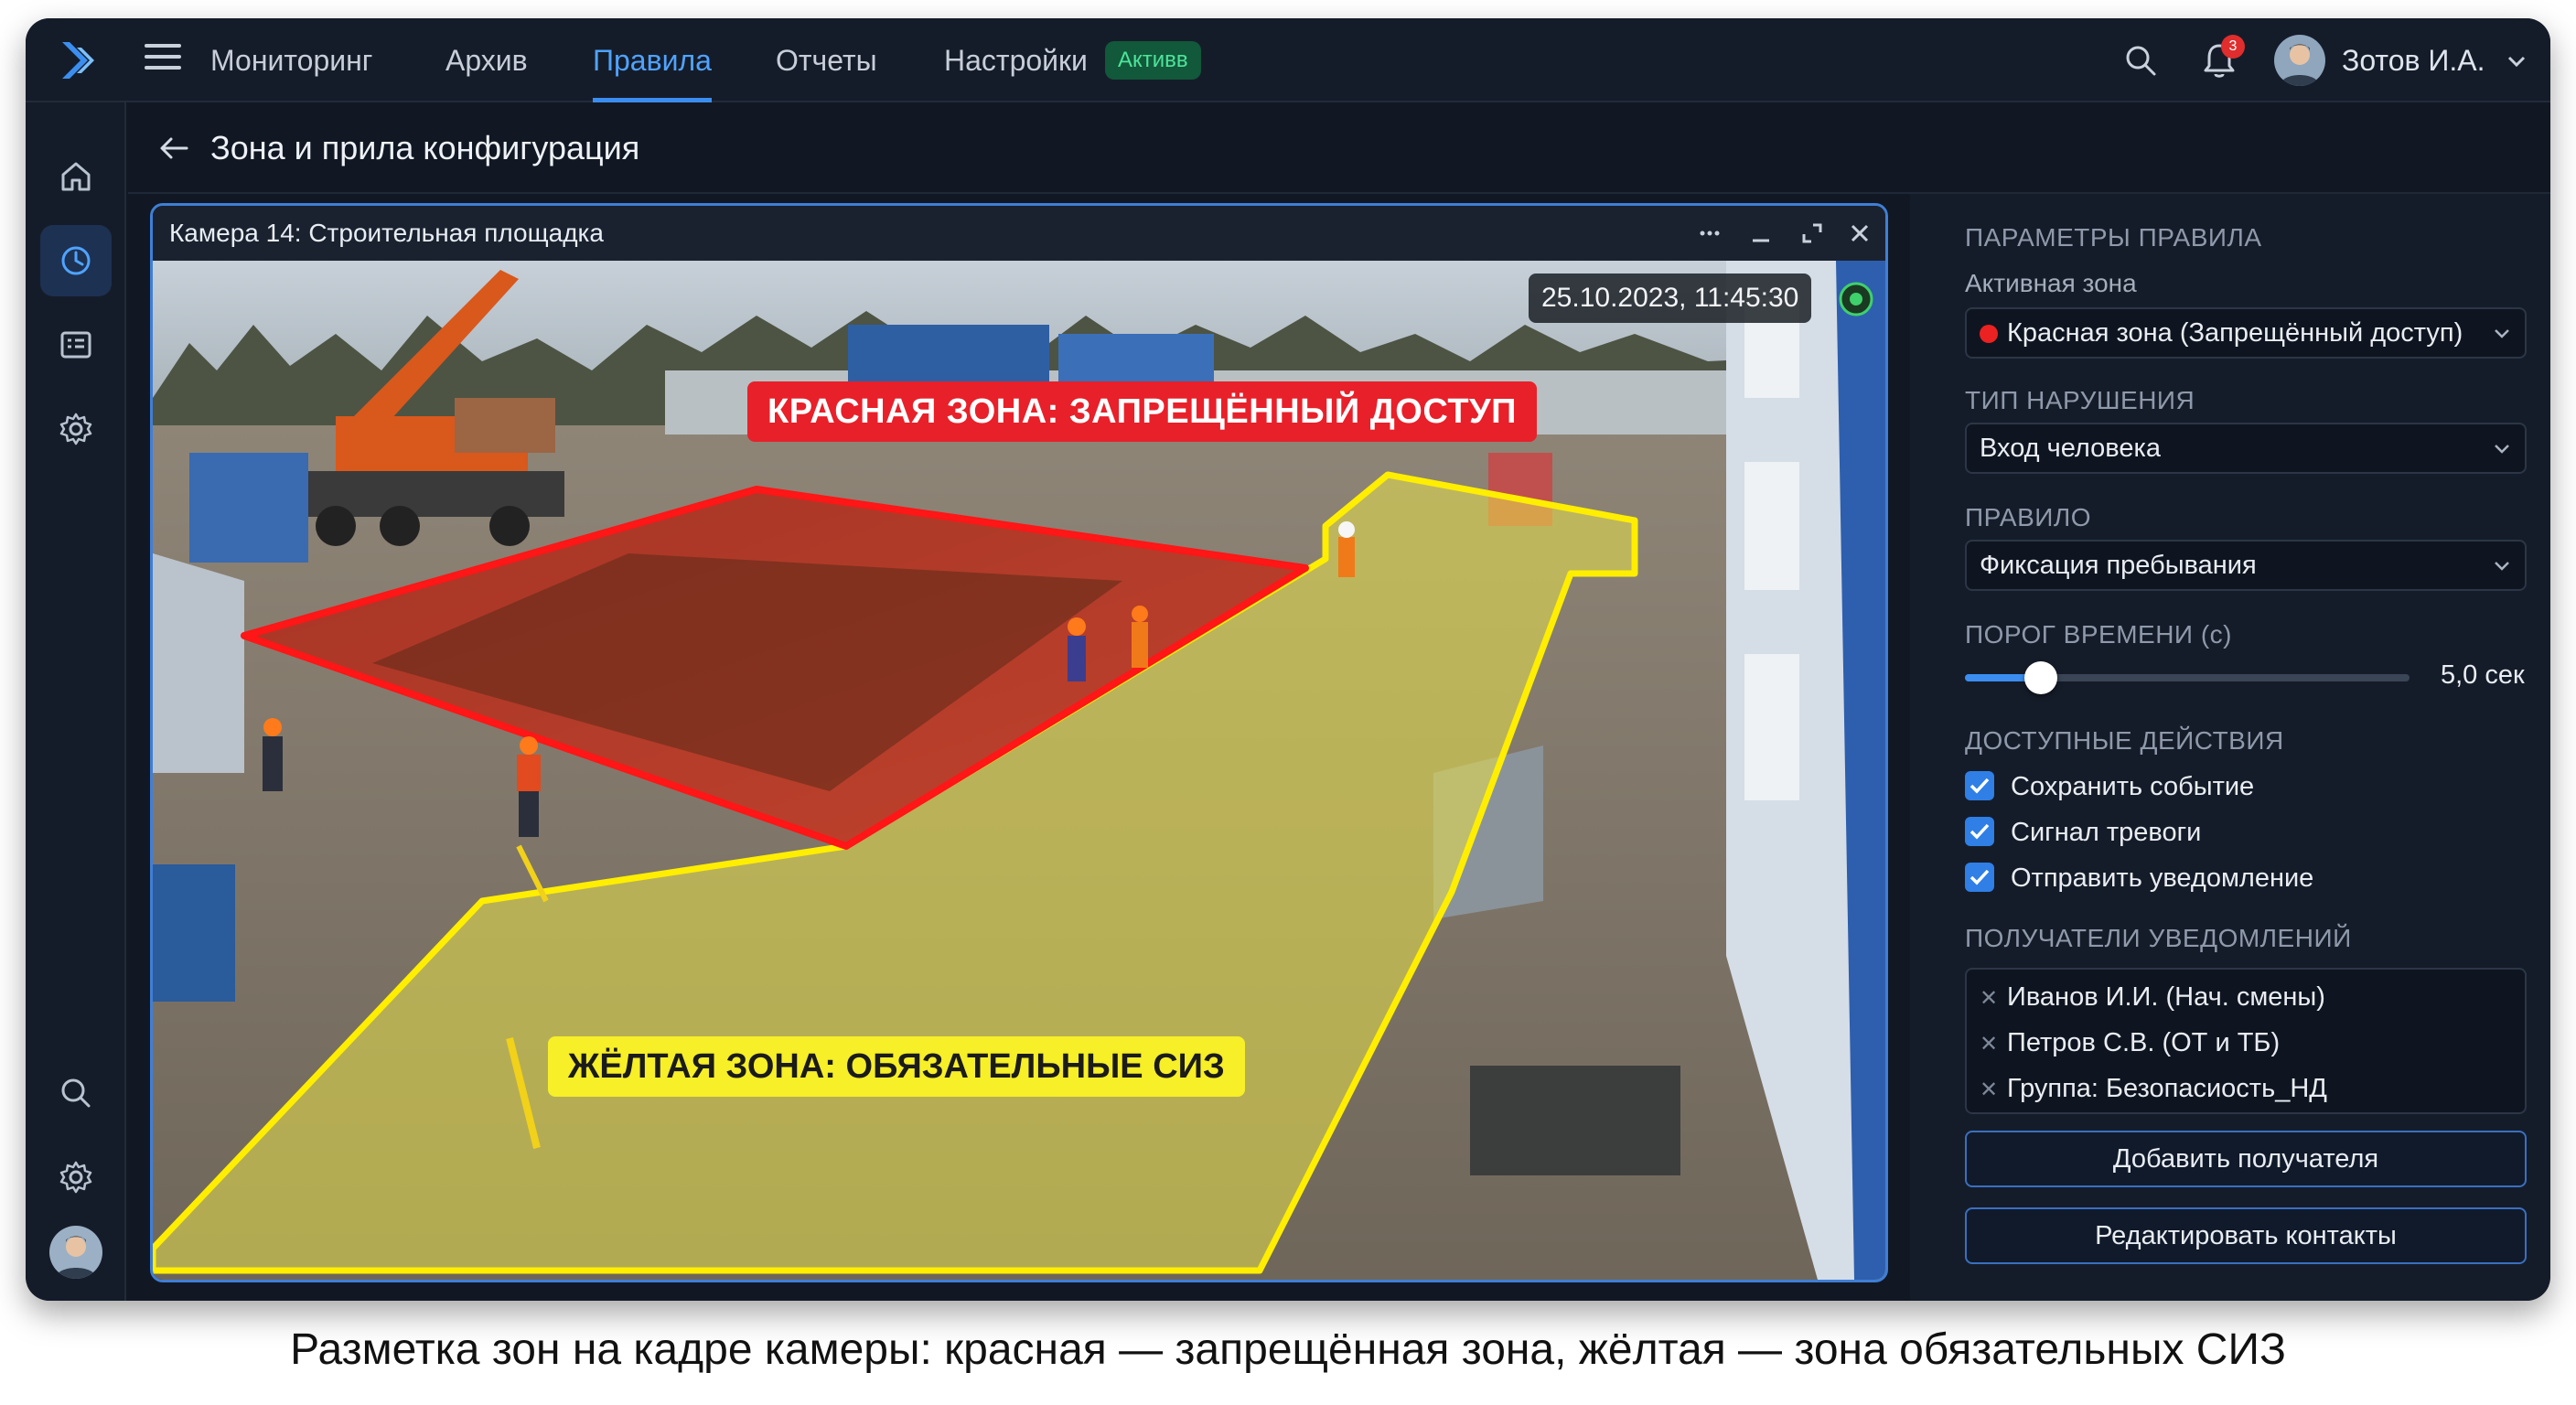 This screenshot has height=1405, width=2576. Describe the element at coordinates (2029, 517) in the screenshot. I see `rule-label: ПРАВИЛО` at that location.